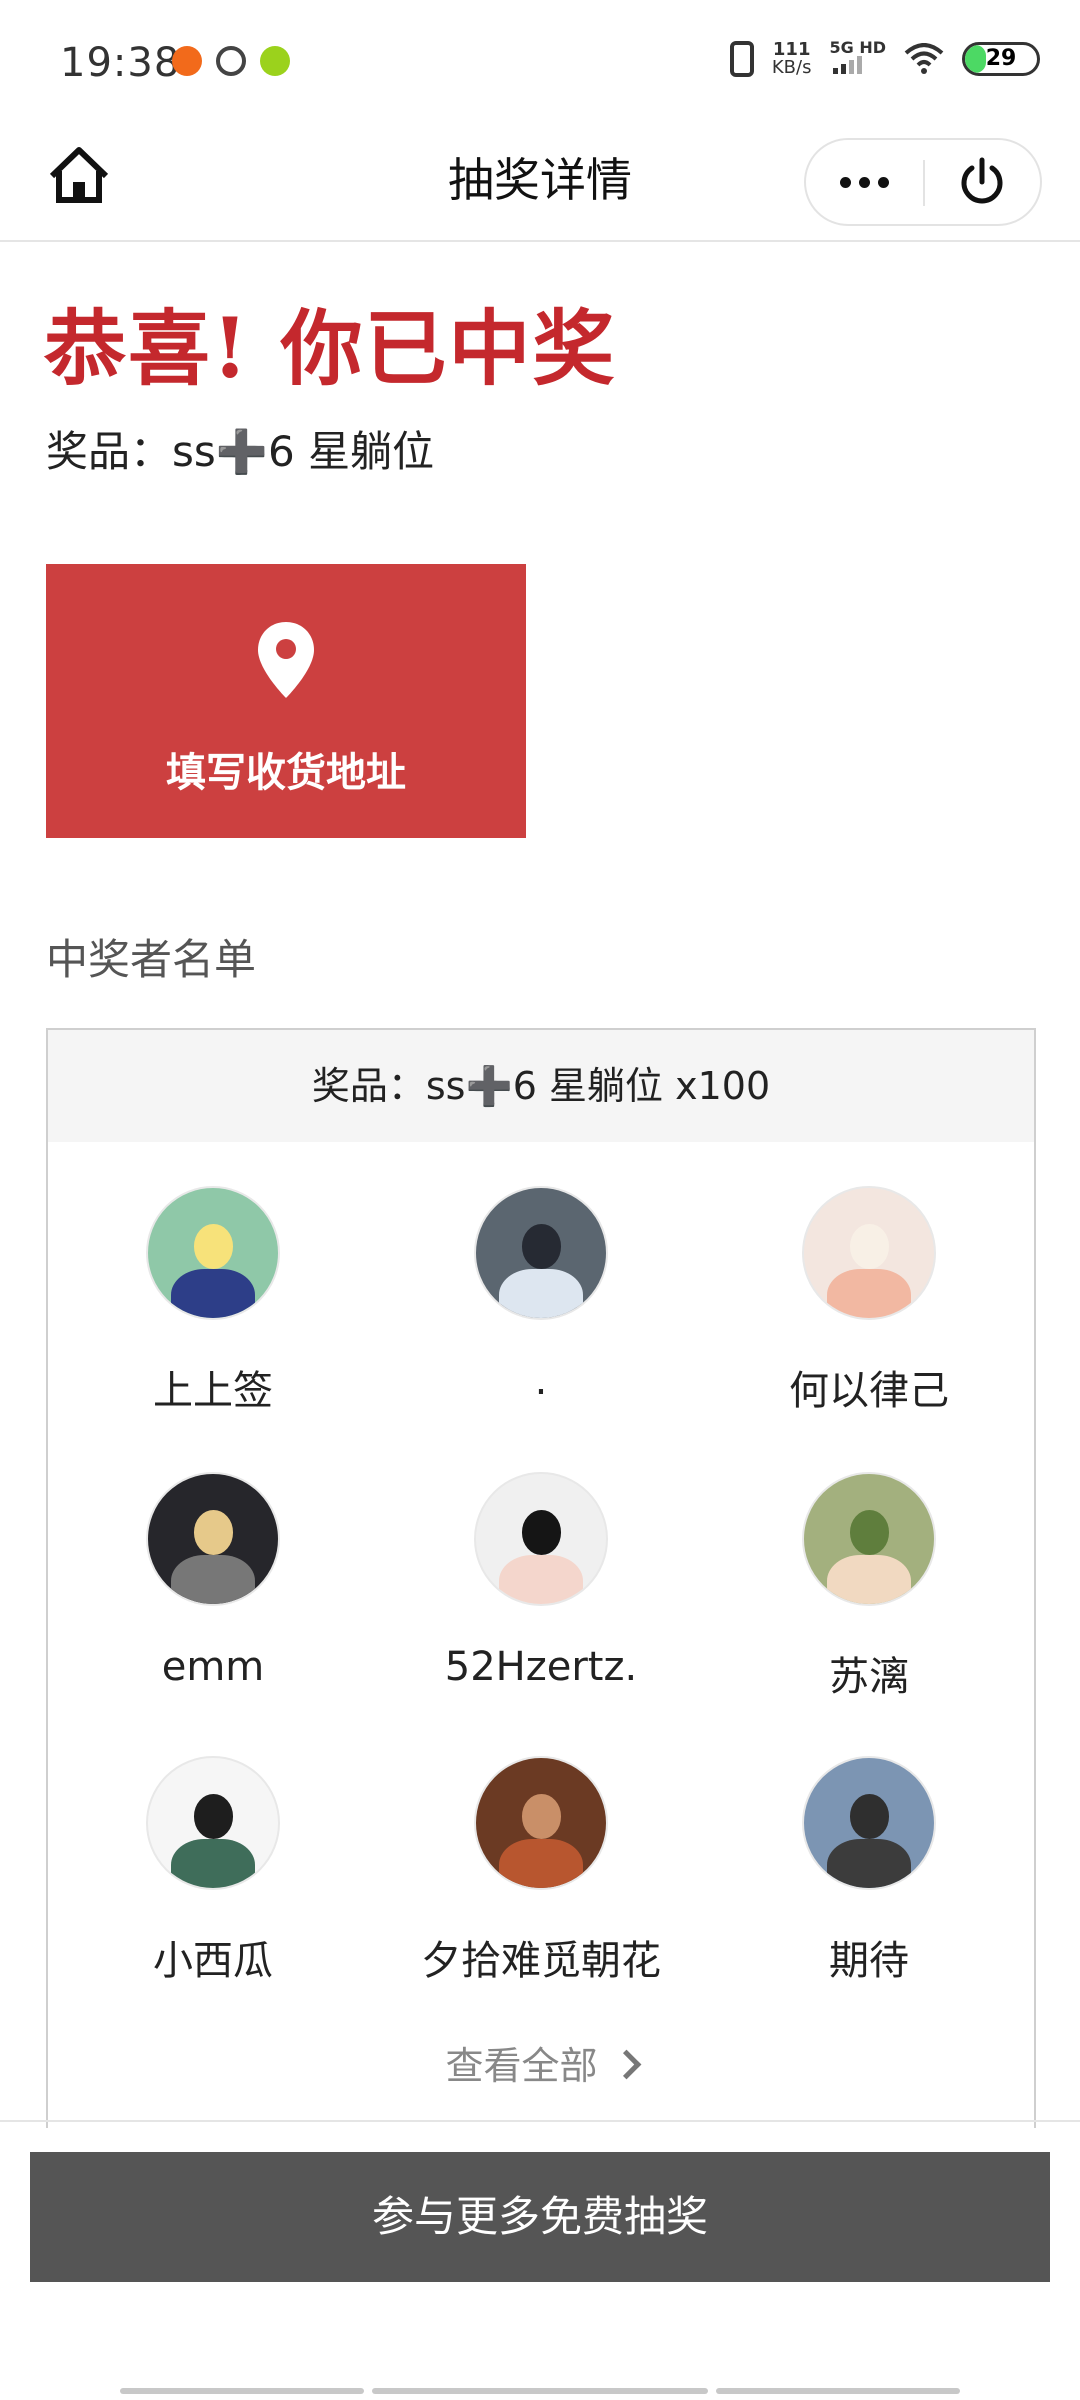 The height and width of the screenshot is (2400, 1080). Describe the element at coordinates (626, 2064) in the screenshot. I see `chevron-right-icon` at that location.